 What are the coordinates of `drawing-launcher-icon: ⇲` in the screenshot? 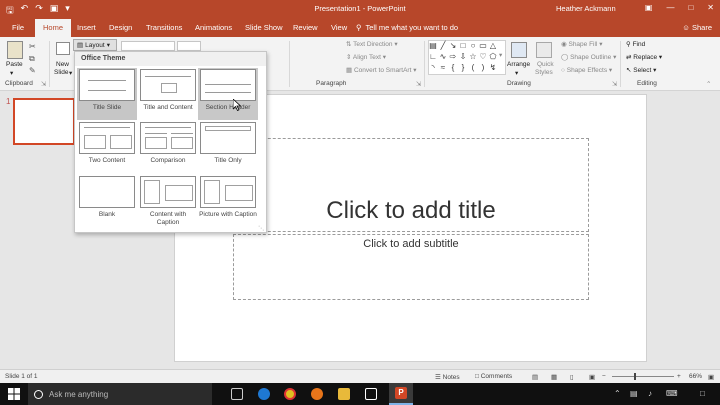 It's located at (614, 84).